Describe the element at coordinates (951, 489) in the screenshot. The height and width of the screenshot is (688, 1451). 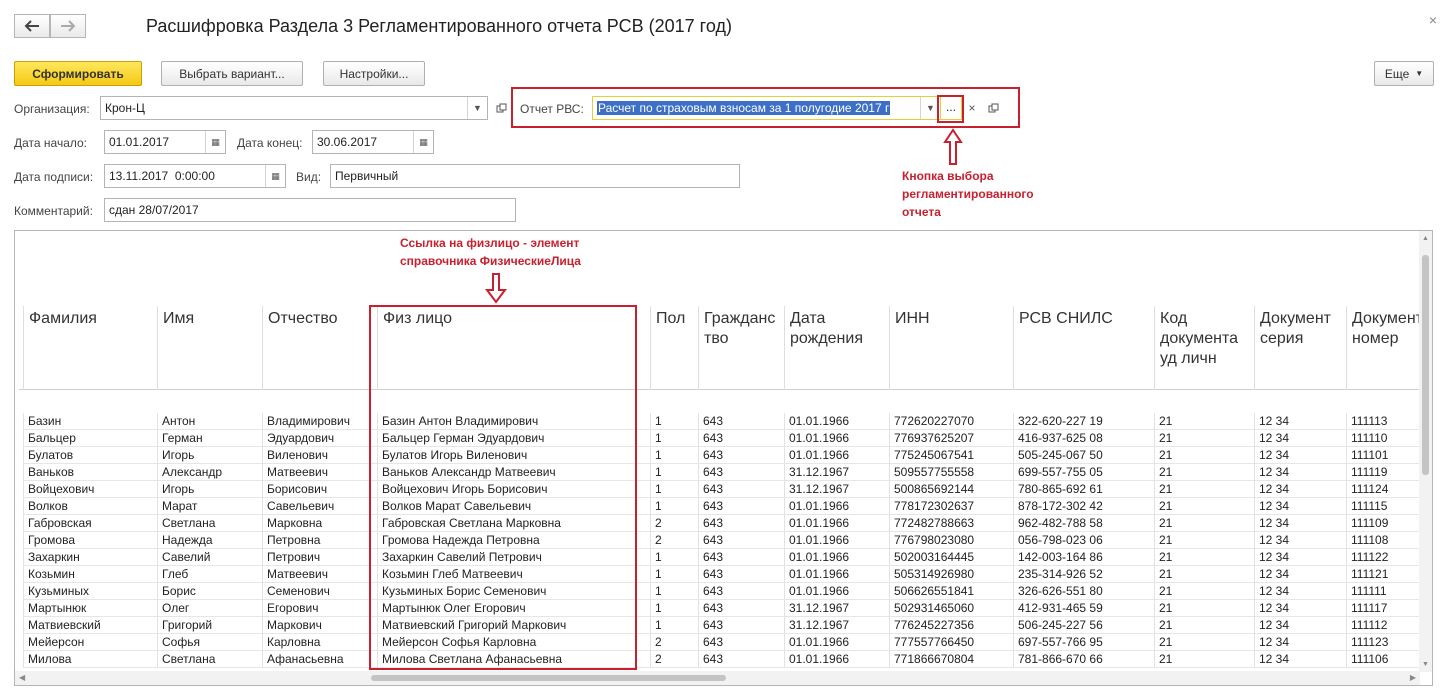
I see `cell-inn: 500865692144` at that location.